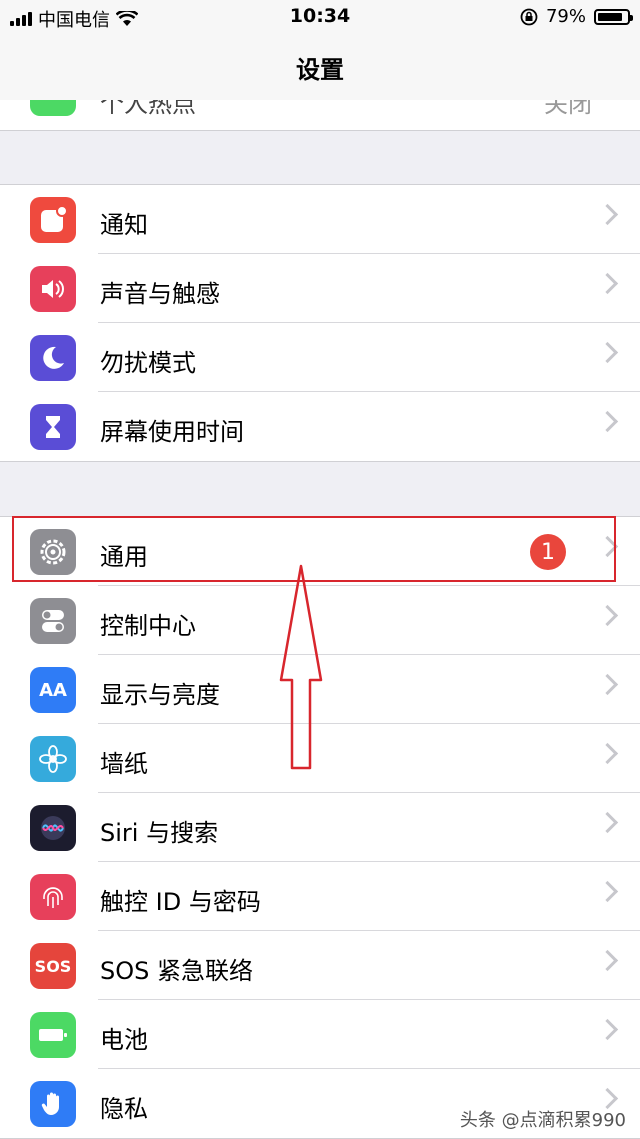 Image resolution: width=640 pixels, height=1139 pixels. I want to click on status-bar: 中国电信 10:34 79%, so click(320, 18).